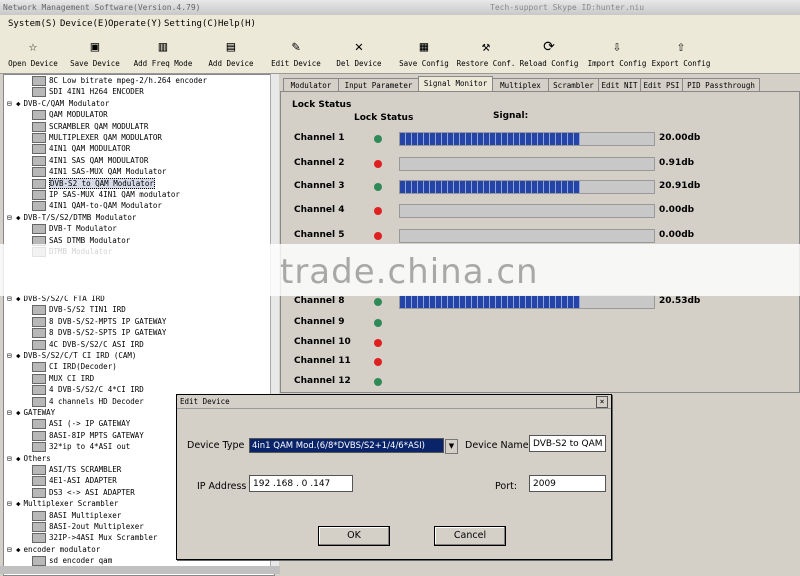 Image resolution: width=800 pixels, height=576 pixels. Describe the element at coordinates (490, 302) in the screenshot. I see `signal-bar-fill` at that location.